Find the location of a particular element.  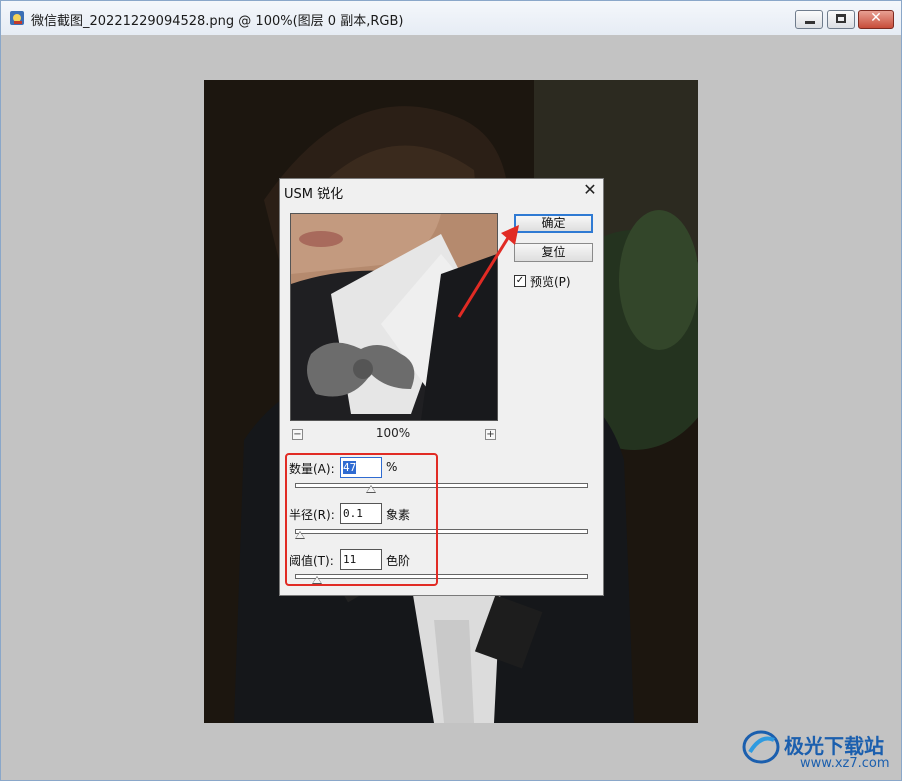

ok-button: 确定 is located at coordinates (553, 223).